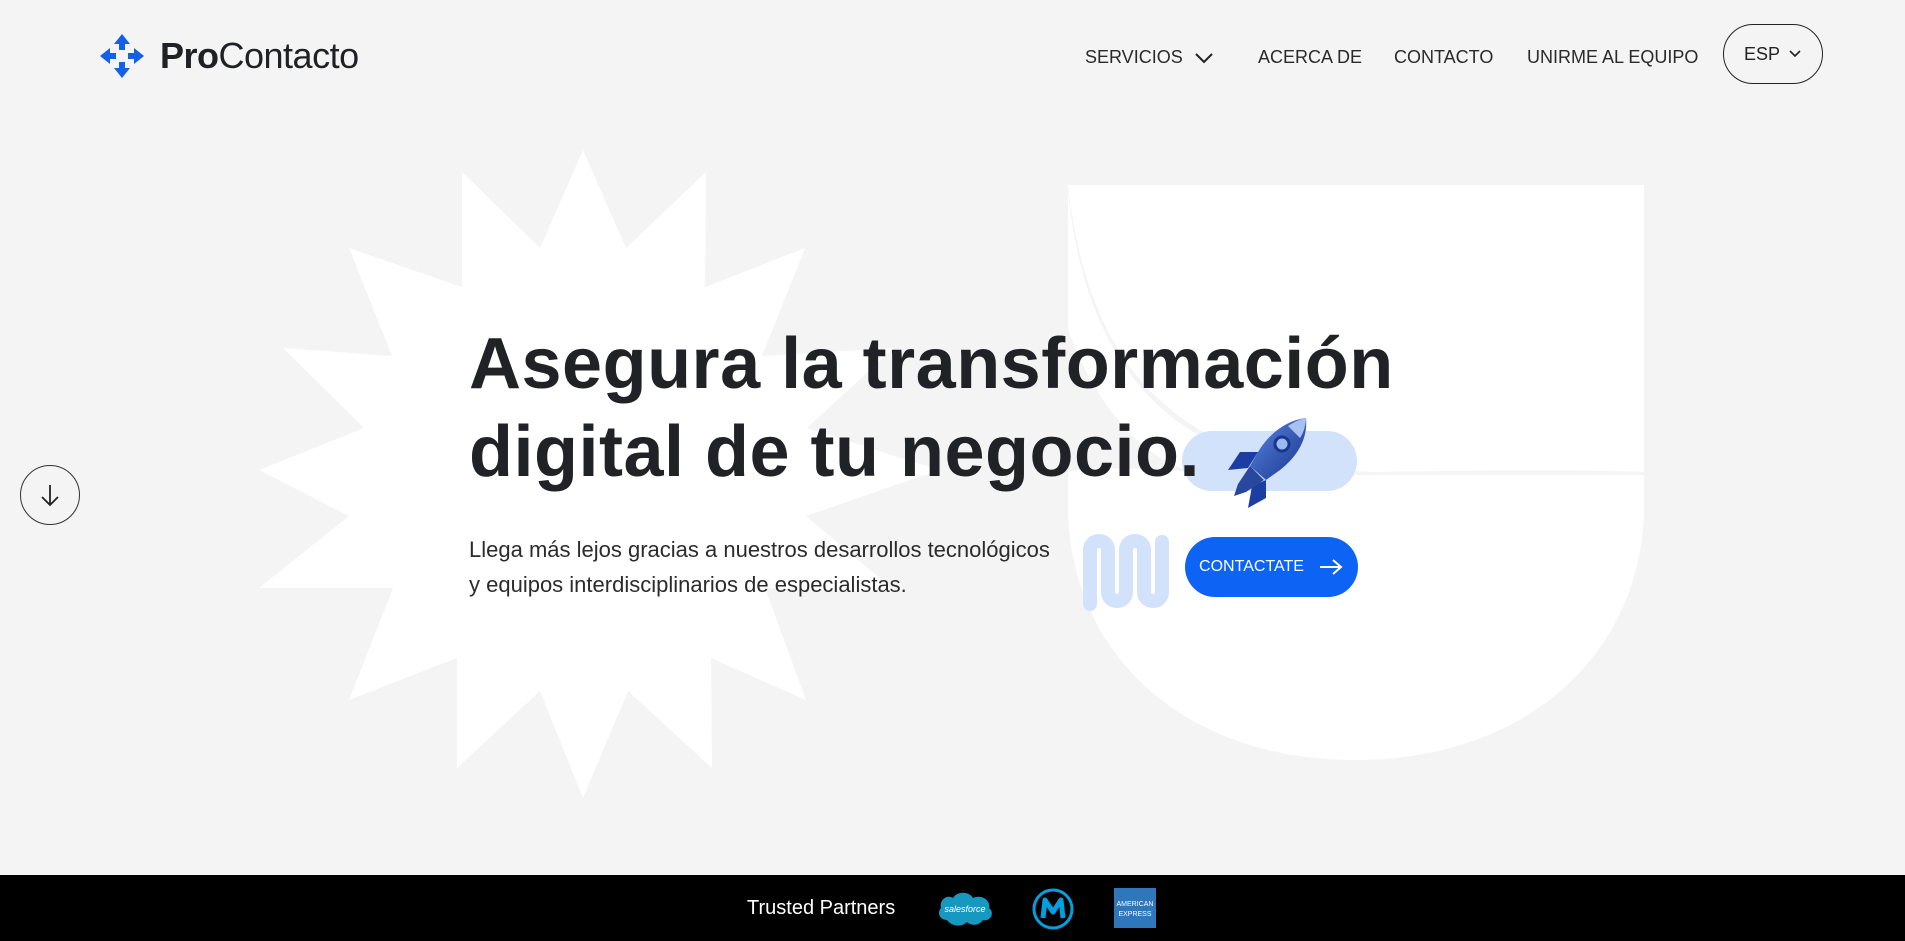 This screenshot has width=1905, height=941. I want to click on trusted-partners-label: Trusted Partners, so click(821, 908).